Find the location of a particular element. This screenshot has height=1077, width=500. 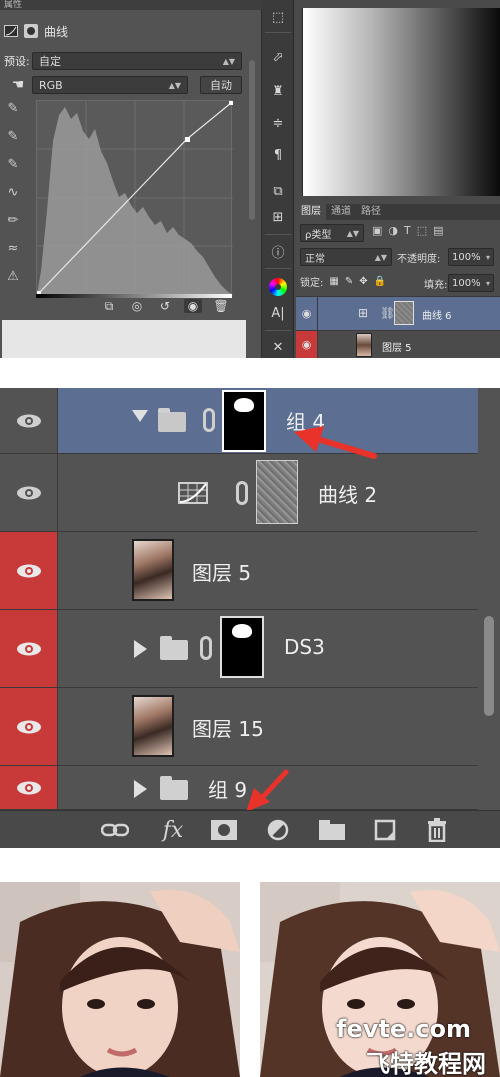

clipping-warning-icon: ⚠ is located at coordinates (13, 276).